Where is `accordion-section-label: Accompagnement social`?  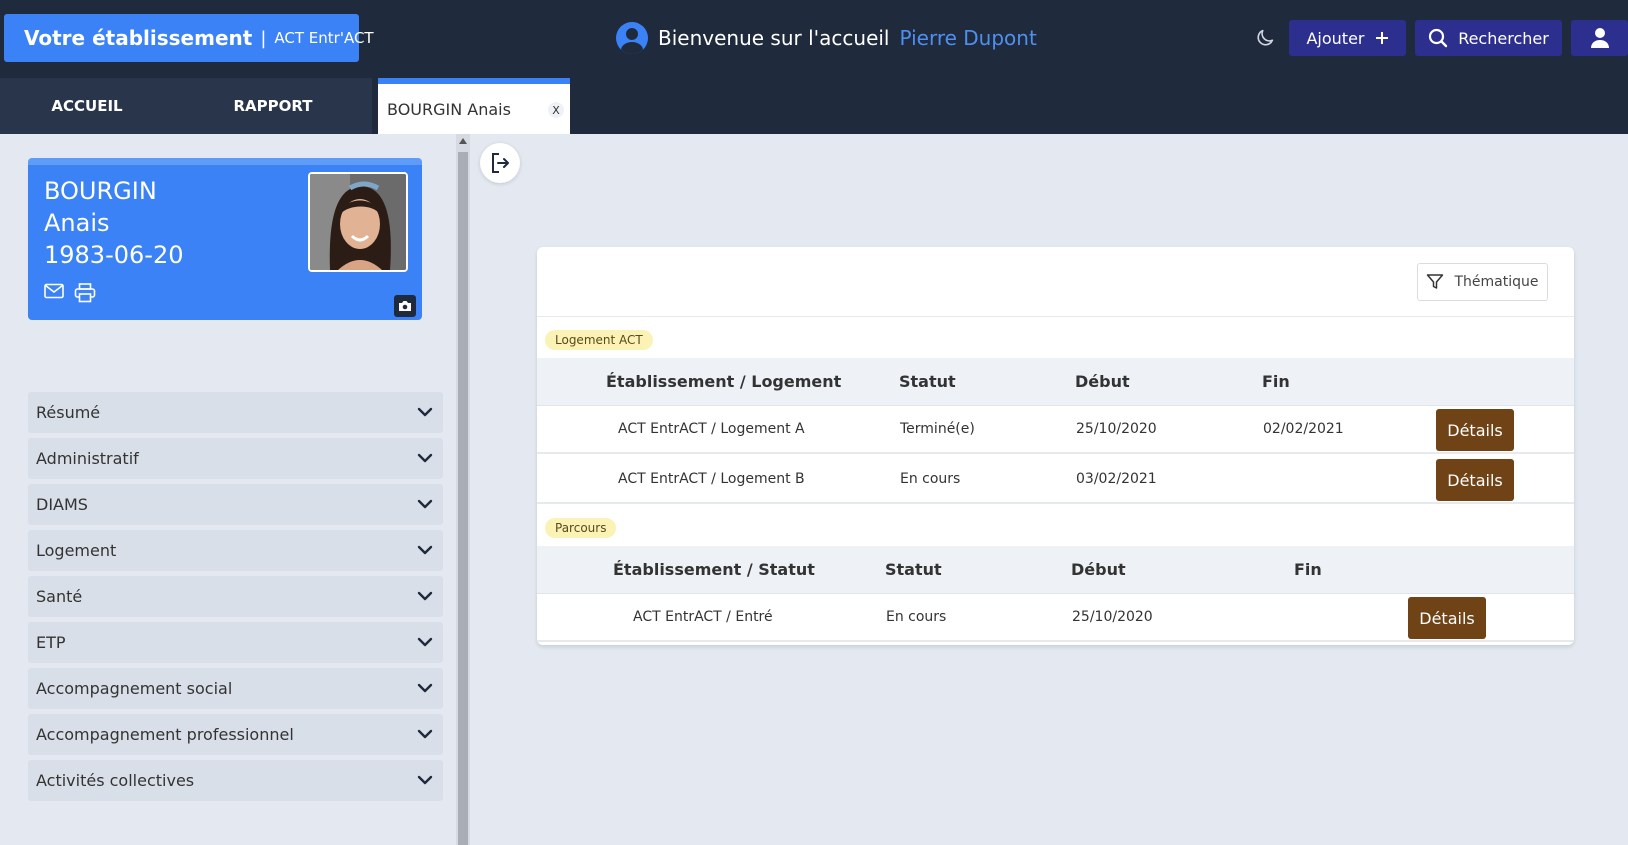
accordion-section-label: Accompagnement social is located at coordinates (134, 688).